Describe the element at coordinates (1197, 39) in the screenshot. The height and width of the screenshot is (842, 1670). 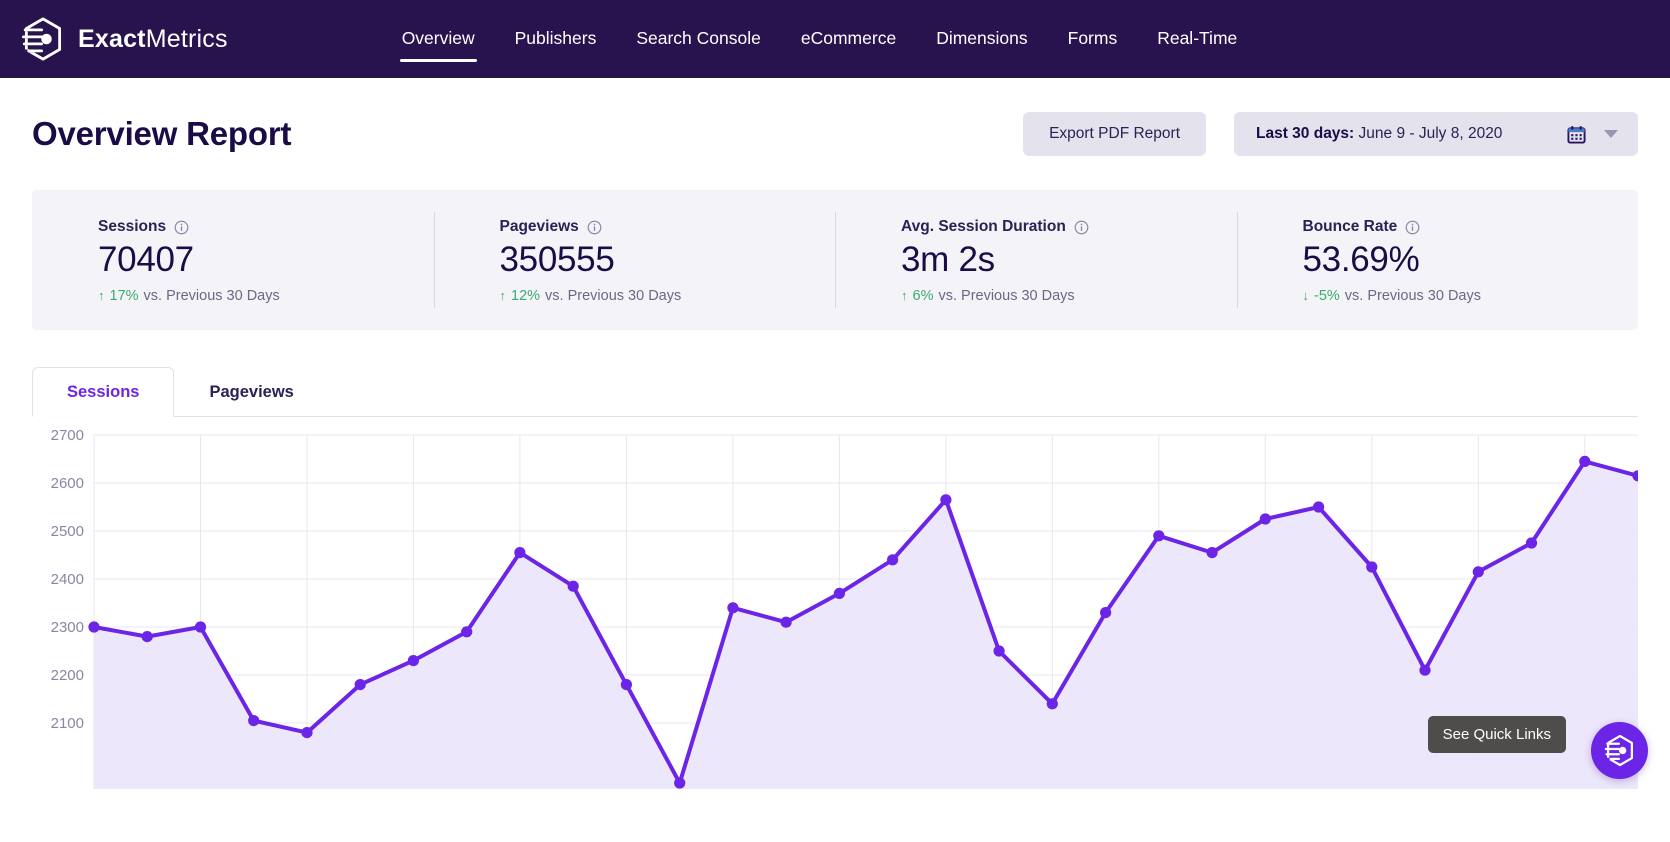
I see `nav-item-real-time: Real-Time` at that location.